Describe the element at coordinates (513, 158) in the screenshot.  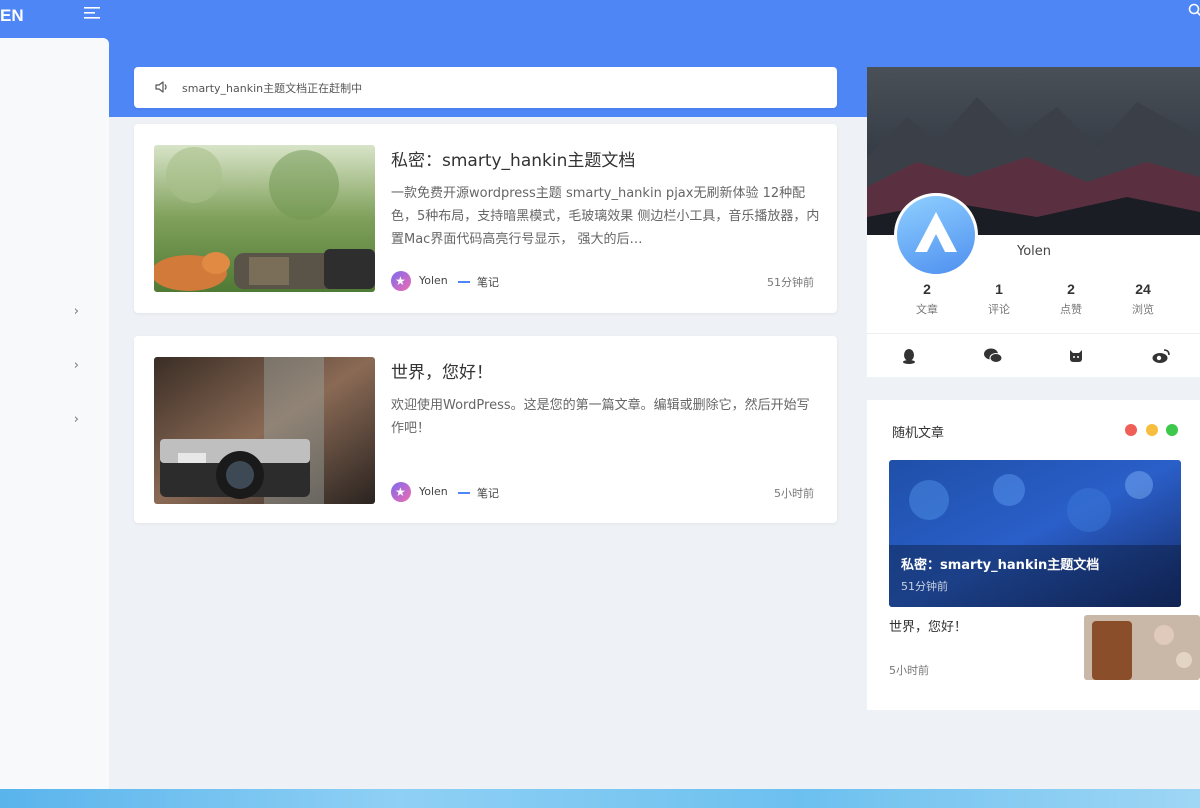
I see `post-title: 私密：smarty_hankin主题文档` at that location.